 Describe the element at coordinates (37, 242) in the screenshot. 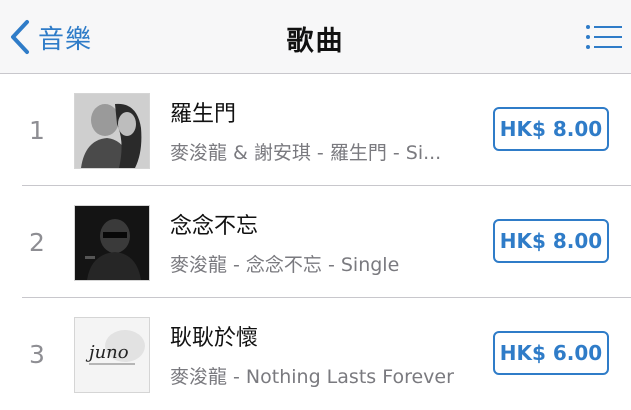

I see `song-rank: 2` at that location.